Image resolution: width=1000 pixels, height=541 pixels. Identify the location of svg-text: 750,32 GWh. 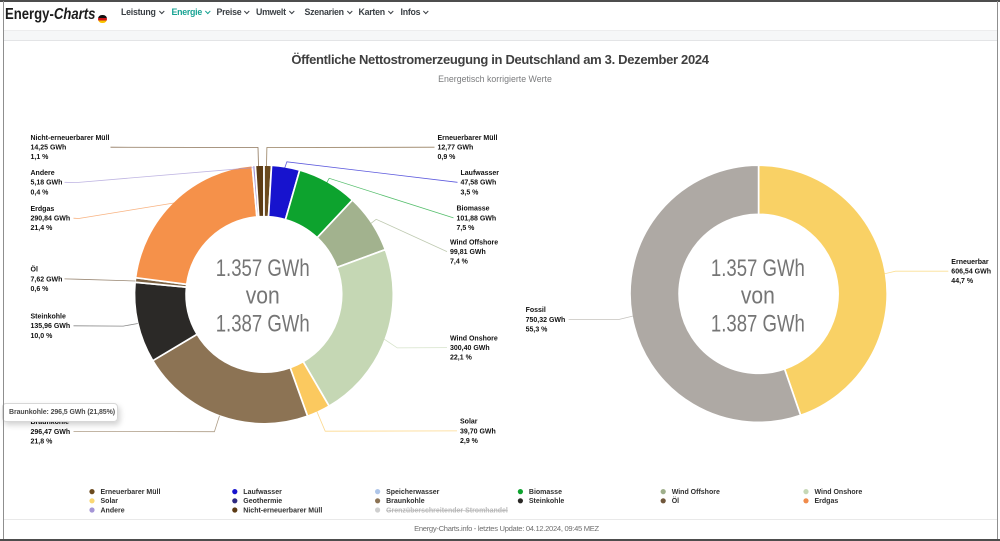
(546, 320).